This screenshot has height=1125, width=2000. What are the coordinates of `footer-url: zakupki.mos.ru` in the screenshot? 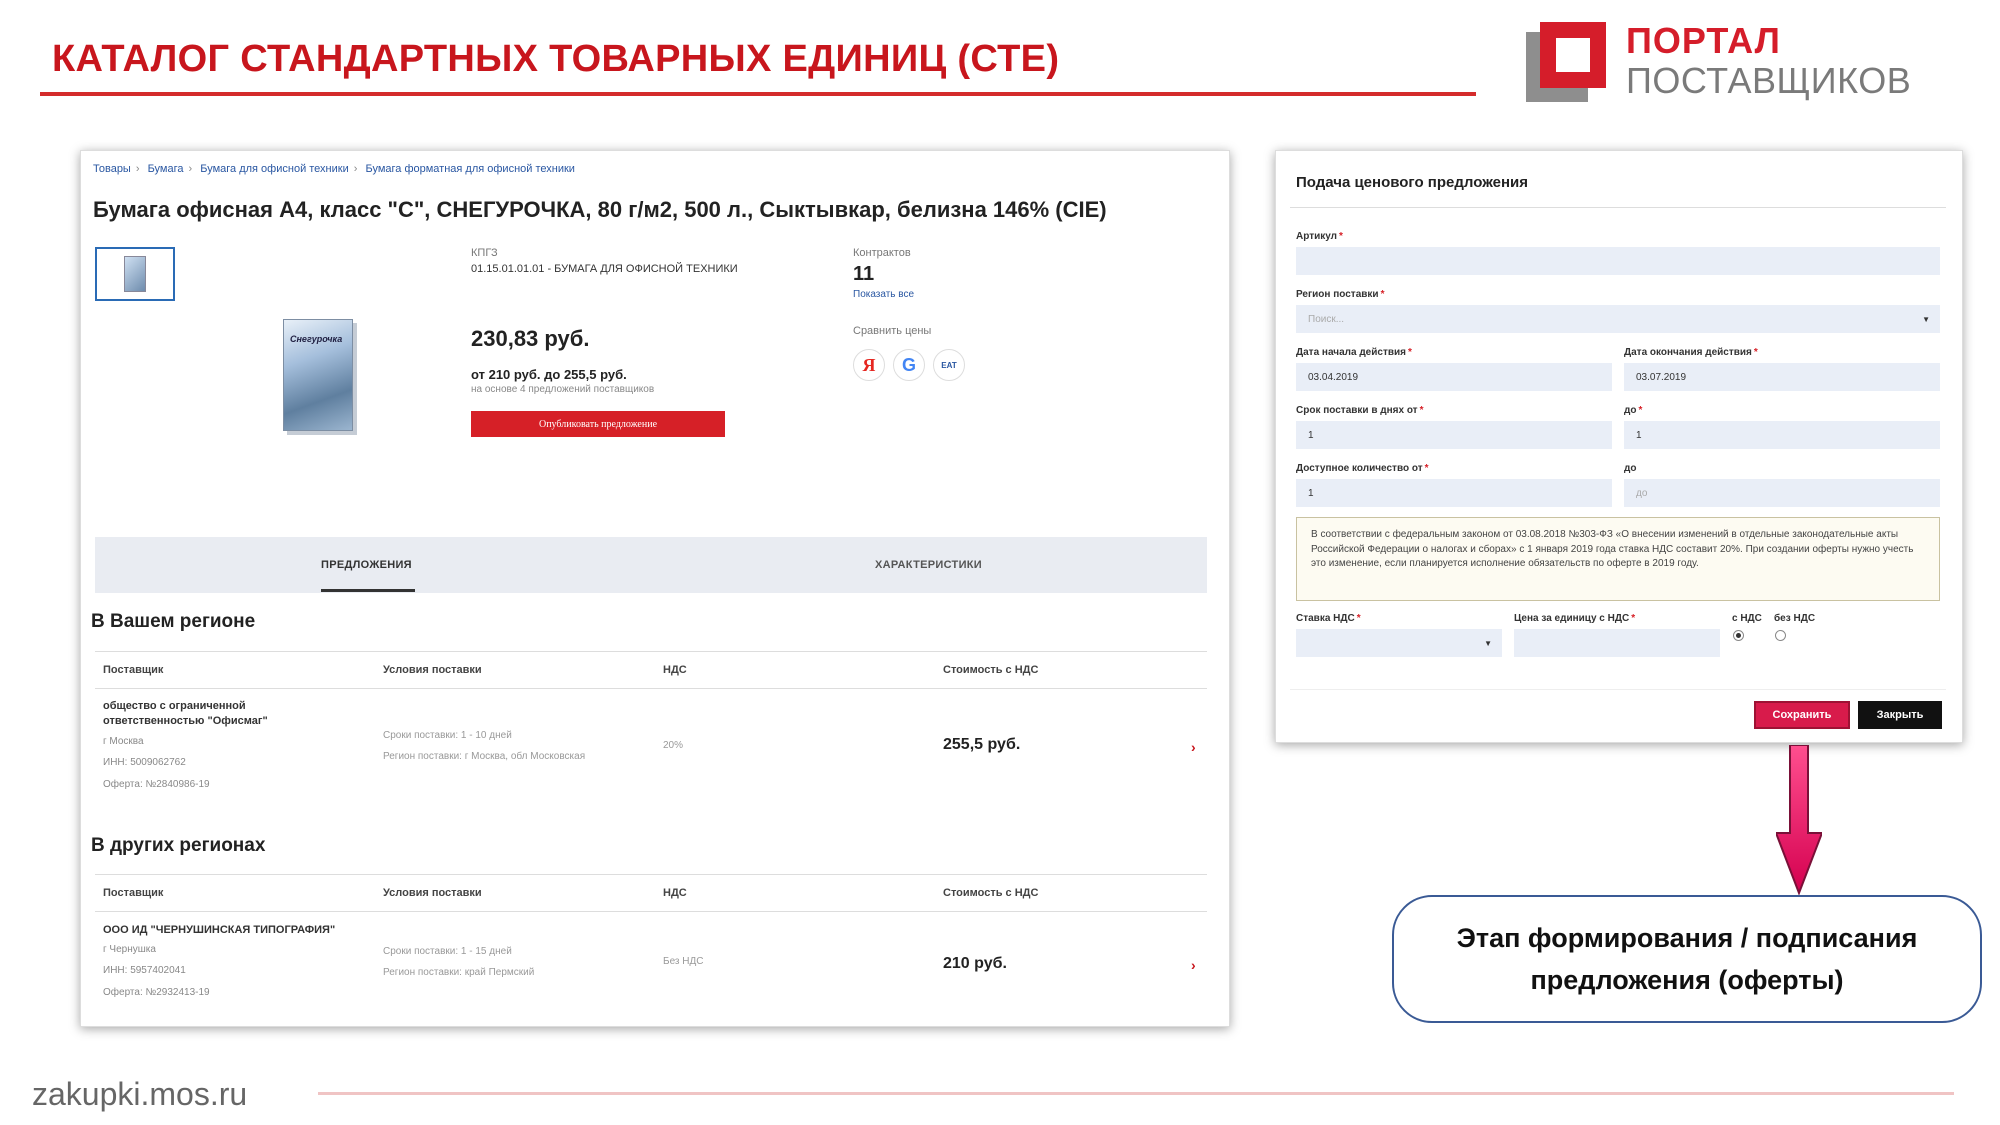 It's located at (139, 1094).